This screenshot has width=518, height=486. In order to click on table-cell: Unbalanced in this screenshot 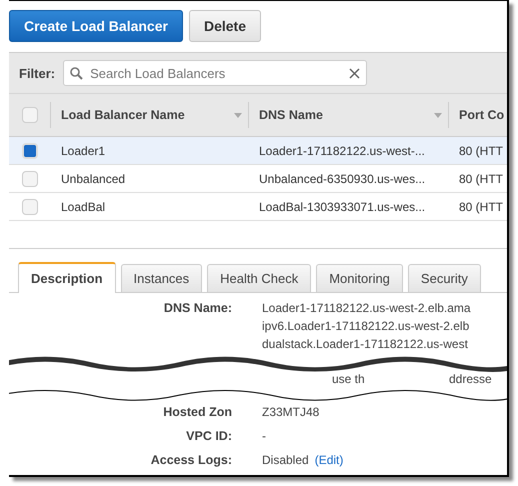, I will do `click(93, 179)`.